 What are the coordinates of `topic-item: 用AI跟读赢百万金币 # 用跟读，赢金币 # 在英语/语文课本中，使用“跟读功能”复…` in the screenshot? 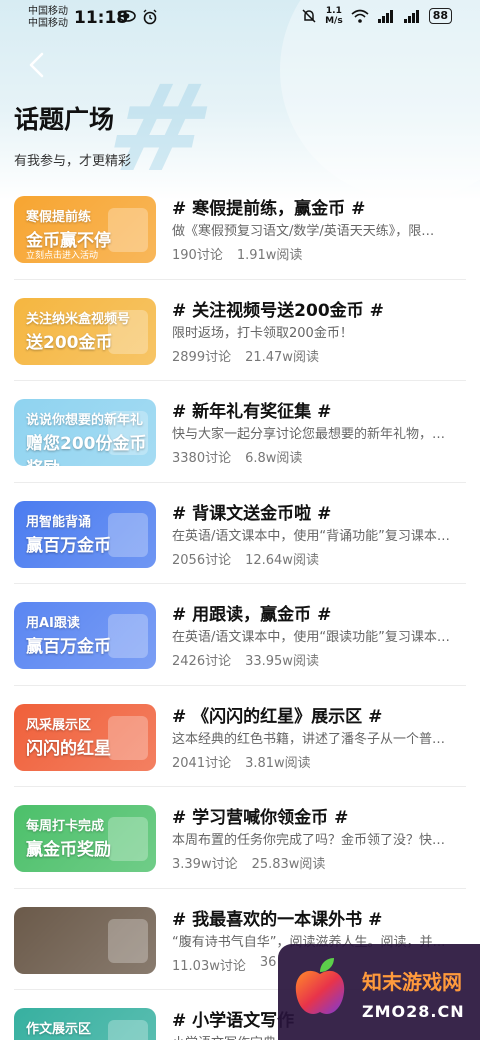 It's located at (240, 635).